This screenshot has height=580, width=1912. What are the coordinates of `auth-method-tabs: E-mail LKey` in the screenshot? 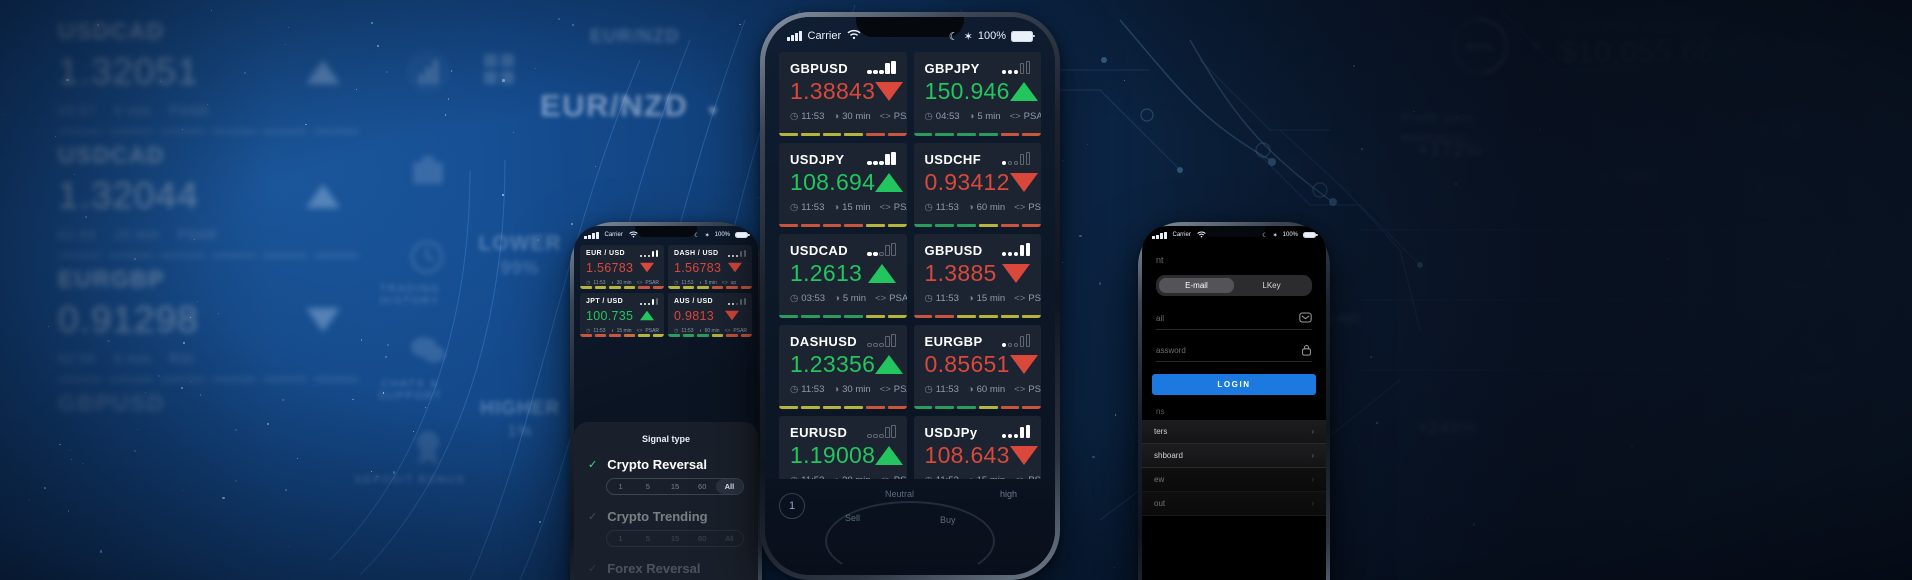 It's located at (1234, 285).